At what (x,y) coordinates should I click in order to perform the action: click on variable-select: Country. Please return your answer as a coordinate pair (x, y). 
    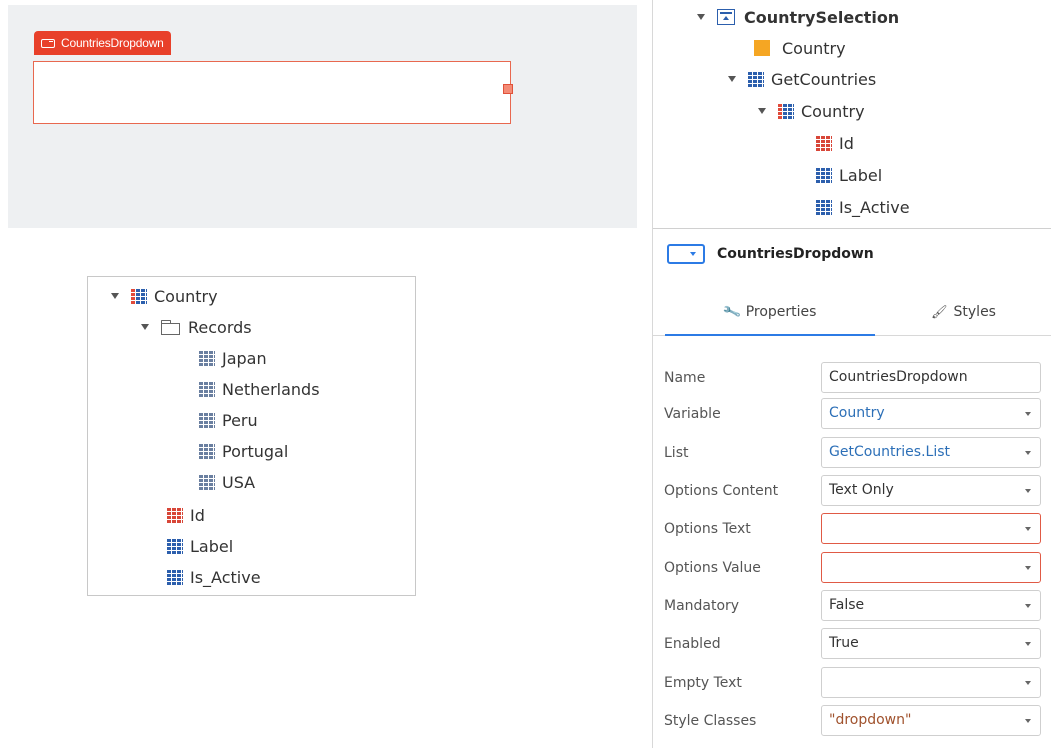
    Looking at the image, I should click on (931, 413).